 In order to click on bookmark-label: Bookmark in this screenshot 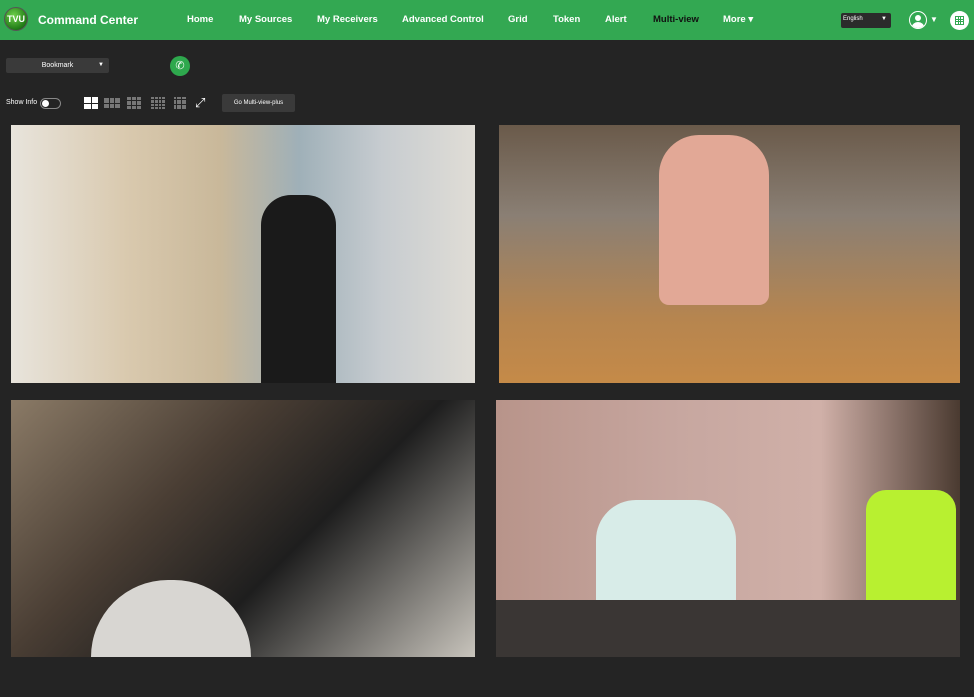, I will do `click(57, 65)`.